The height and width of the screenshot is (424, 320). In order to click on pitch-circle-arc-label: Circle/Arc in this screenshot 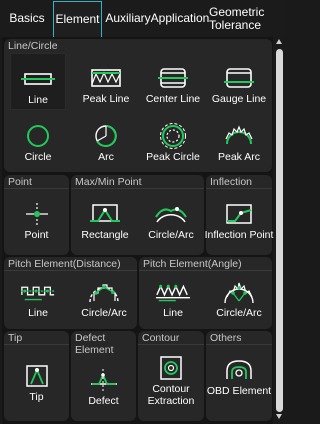, I will do `click(104, 313)`.